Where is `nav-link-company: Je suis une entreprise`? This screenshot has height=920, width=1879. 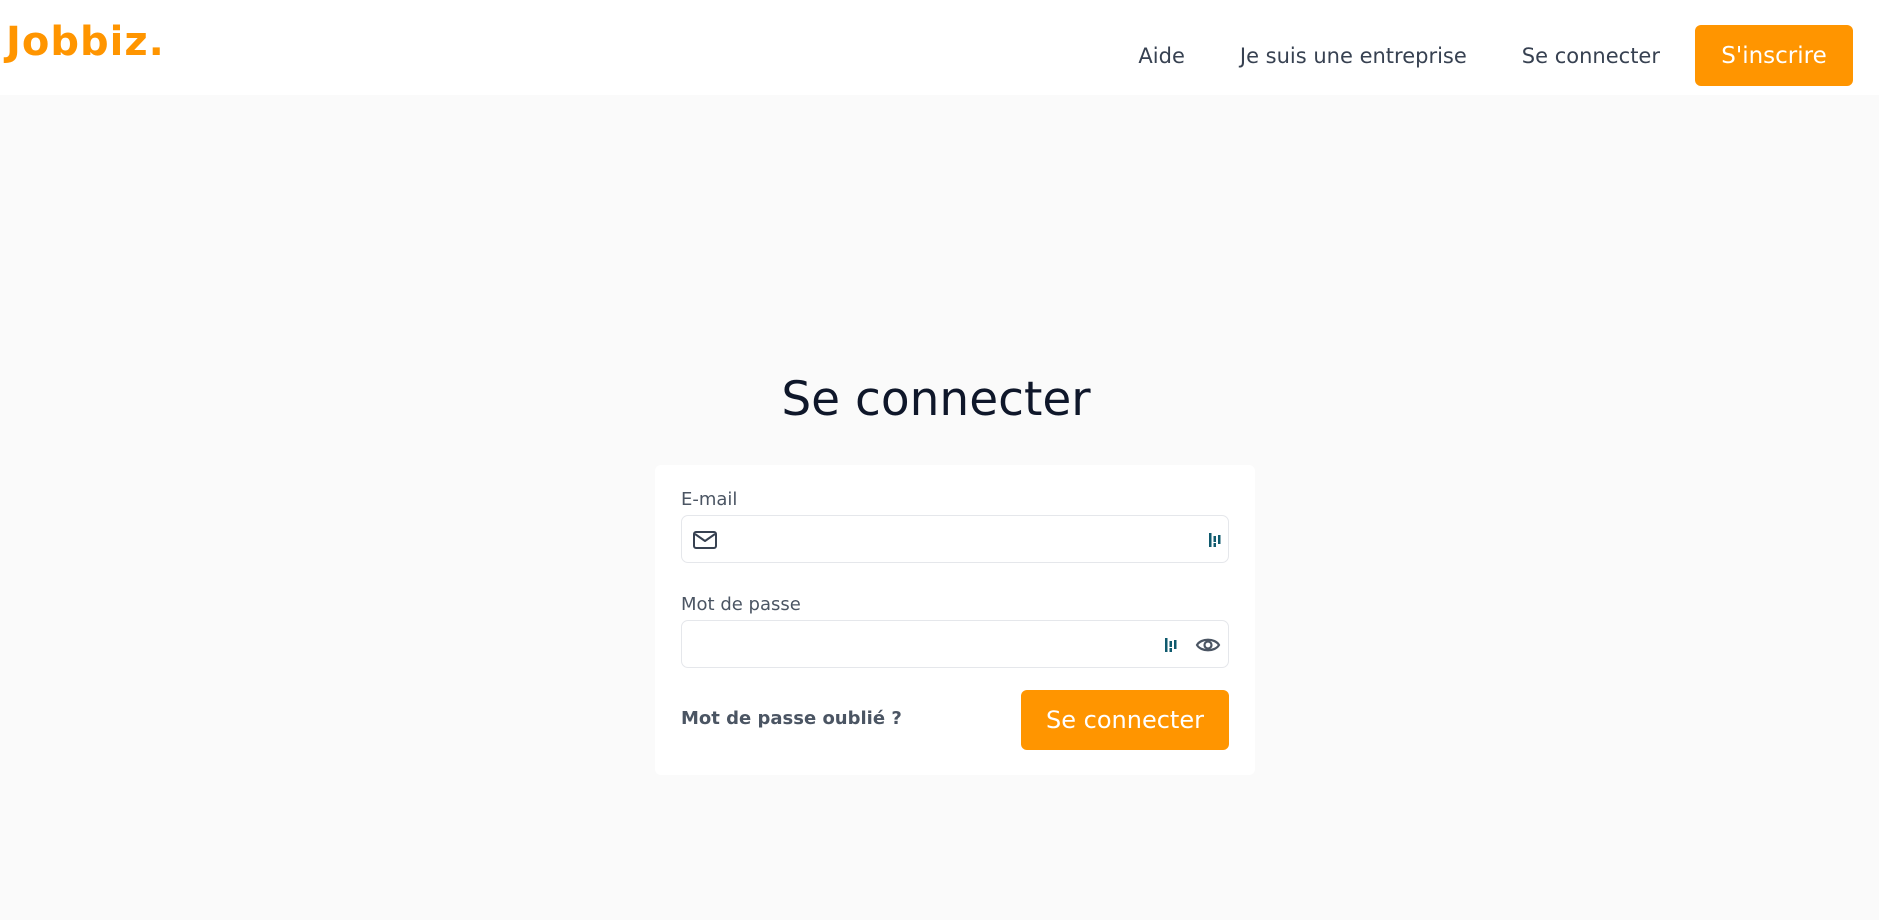 nav-link-company: Je suis une entreprise is located at coordinates (1353, 56).